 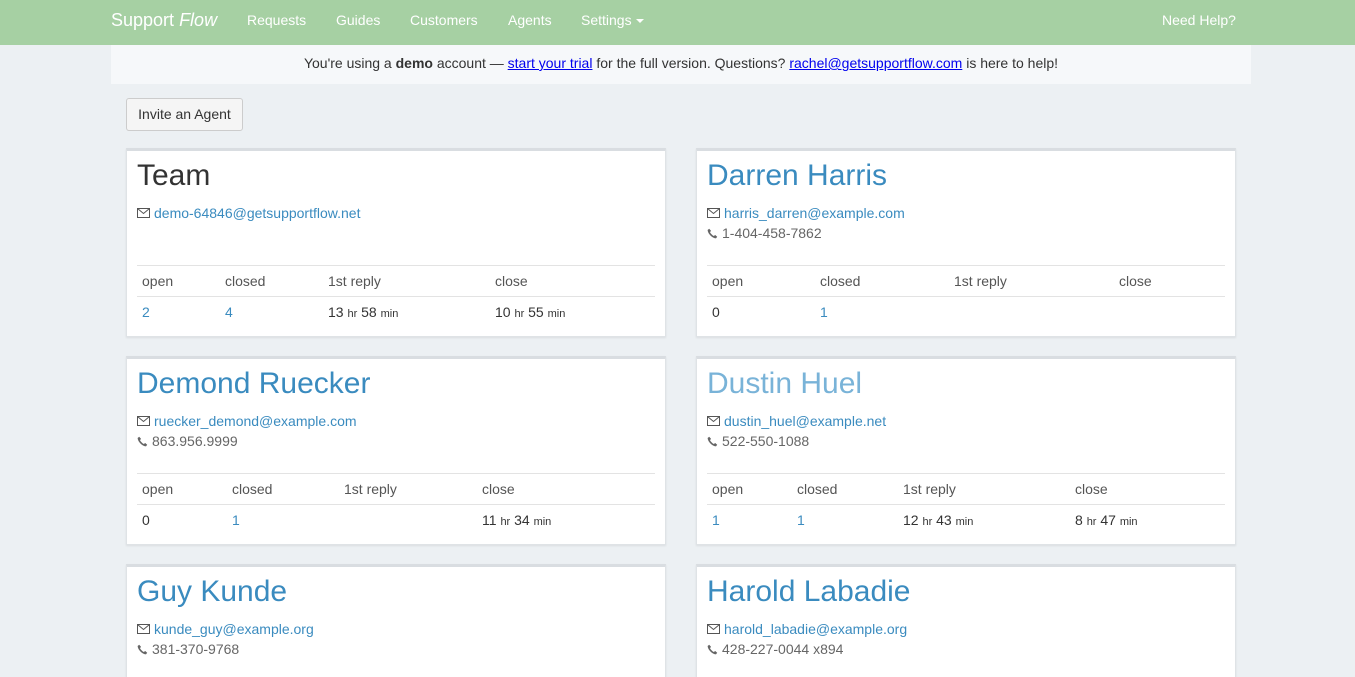 What do you see at coordinates (639, 21) in the screenshot?
I see `caret-down-icon` at bounding box center [639, 21].